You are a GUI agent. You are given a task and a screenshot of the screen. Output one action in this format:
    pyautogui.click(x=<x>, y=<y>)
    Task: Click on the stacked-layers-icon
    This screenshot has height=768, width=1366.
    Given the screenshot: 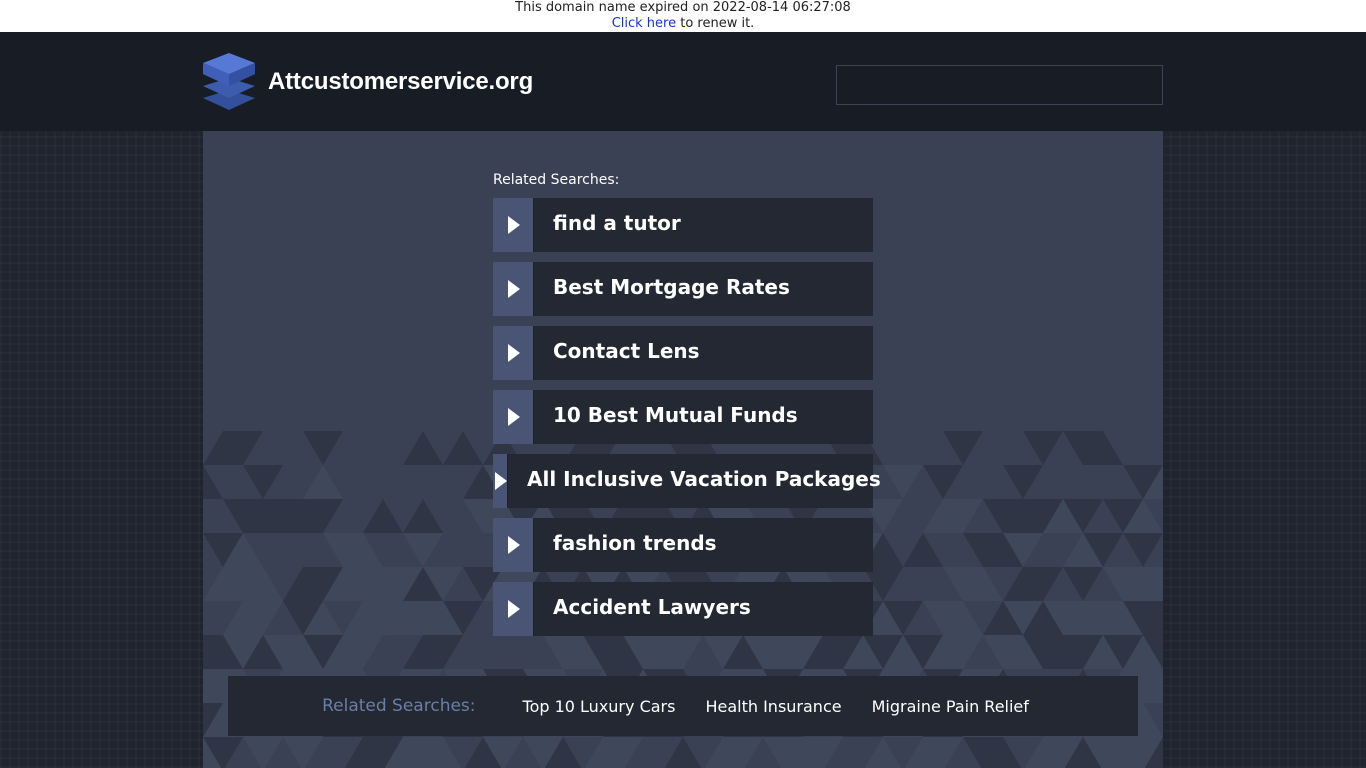 What is the action you would take?
    pyautogui.click(x=229, y=81)
    